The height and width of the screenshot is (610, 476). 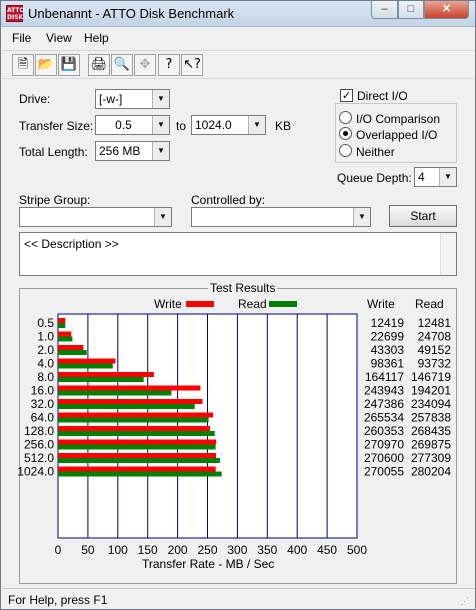 What do you see at coordinates (207, 550) in the screenshot?
I see `x-tick-label: 250` at bounding box center [207, 550].